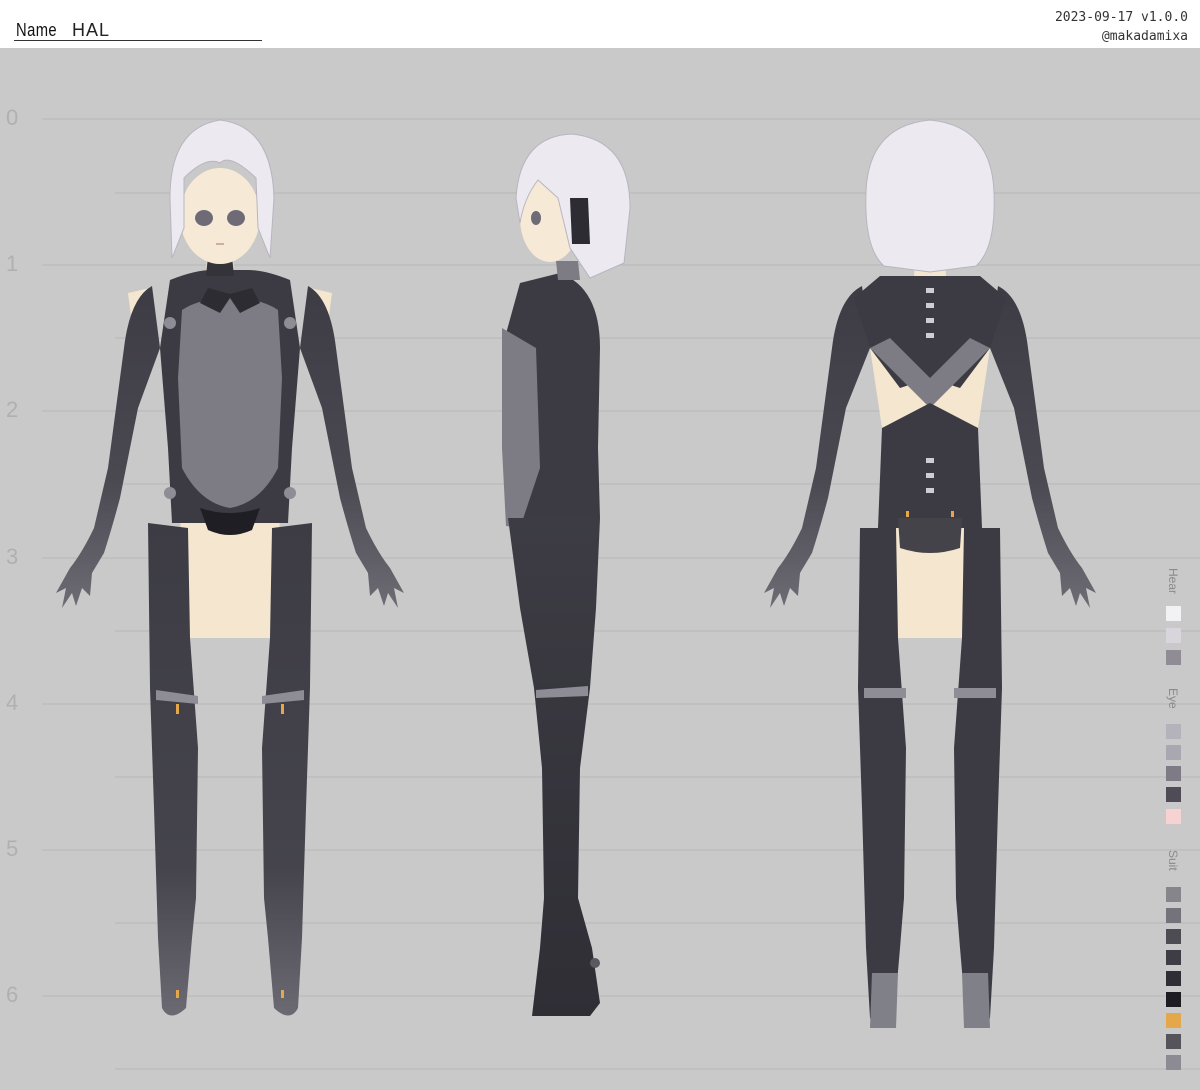  Describe the element at coordinates (1173, 581) in the screenshot. I see `palette-label-hair: Hear` at that location.